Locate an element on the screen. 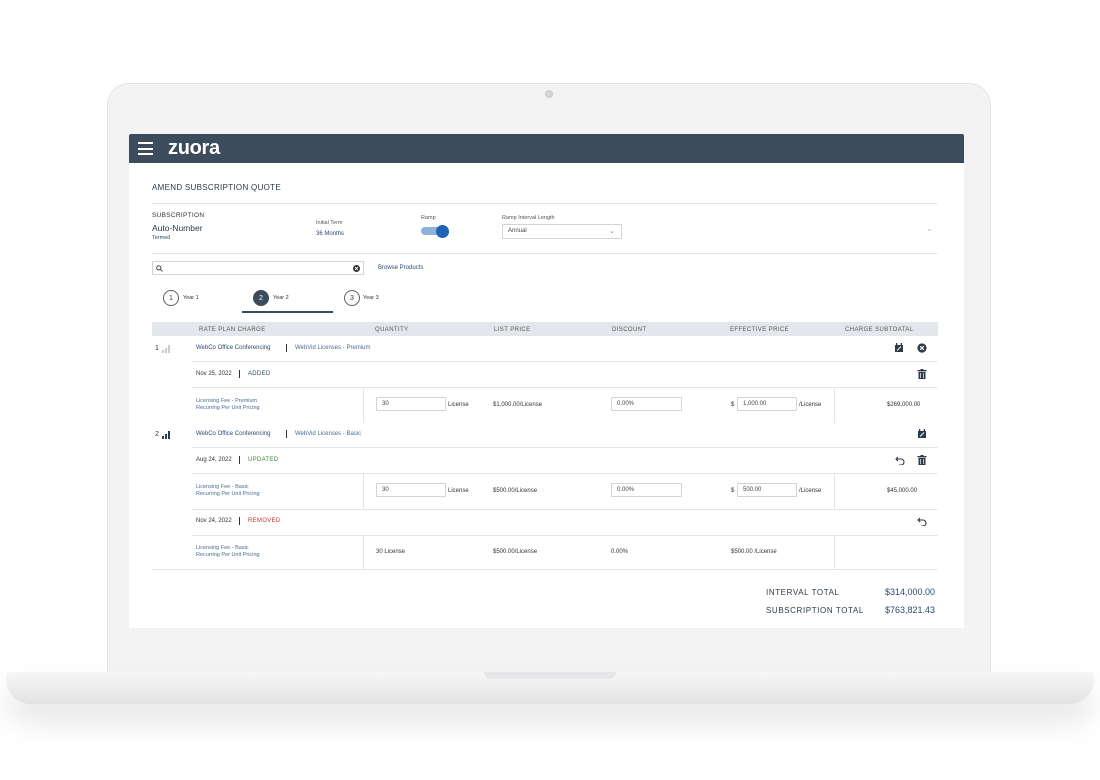  change-date: Nov 25, 2022 is located at coordinates (214, 374).